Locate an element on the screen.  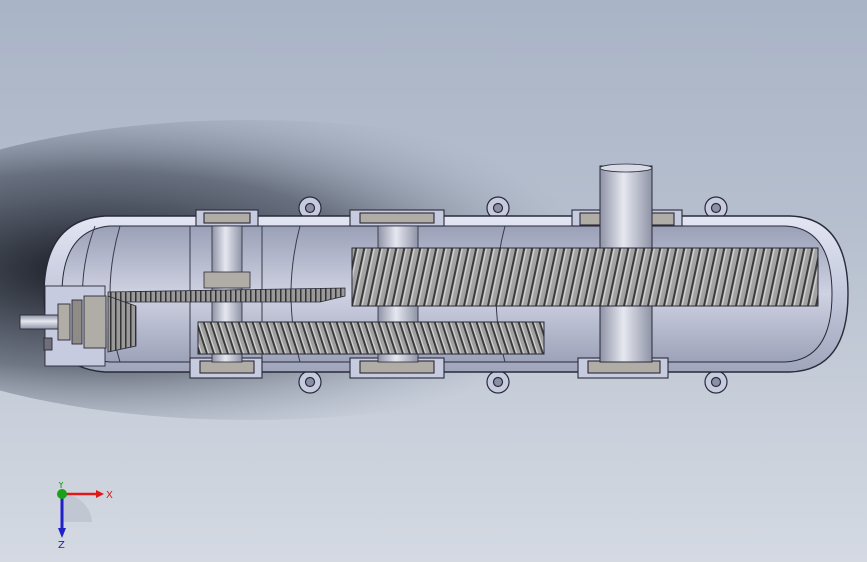
large-helical-gear is located at coordinates (585, 277).